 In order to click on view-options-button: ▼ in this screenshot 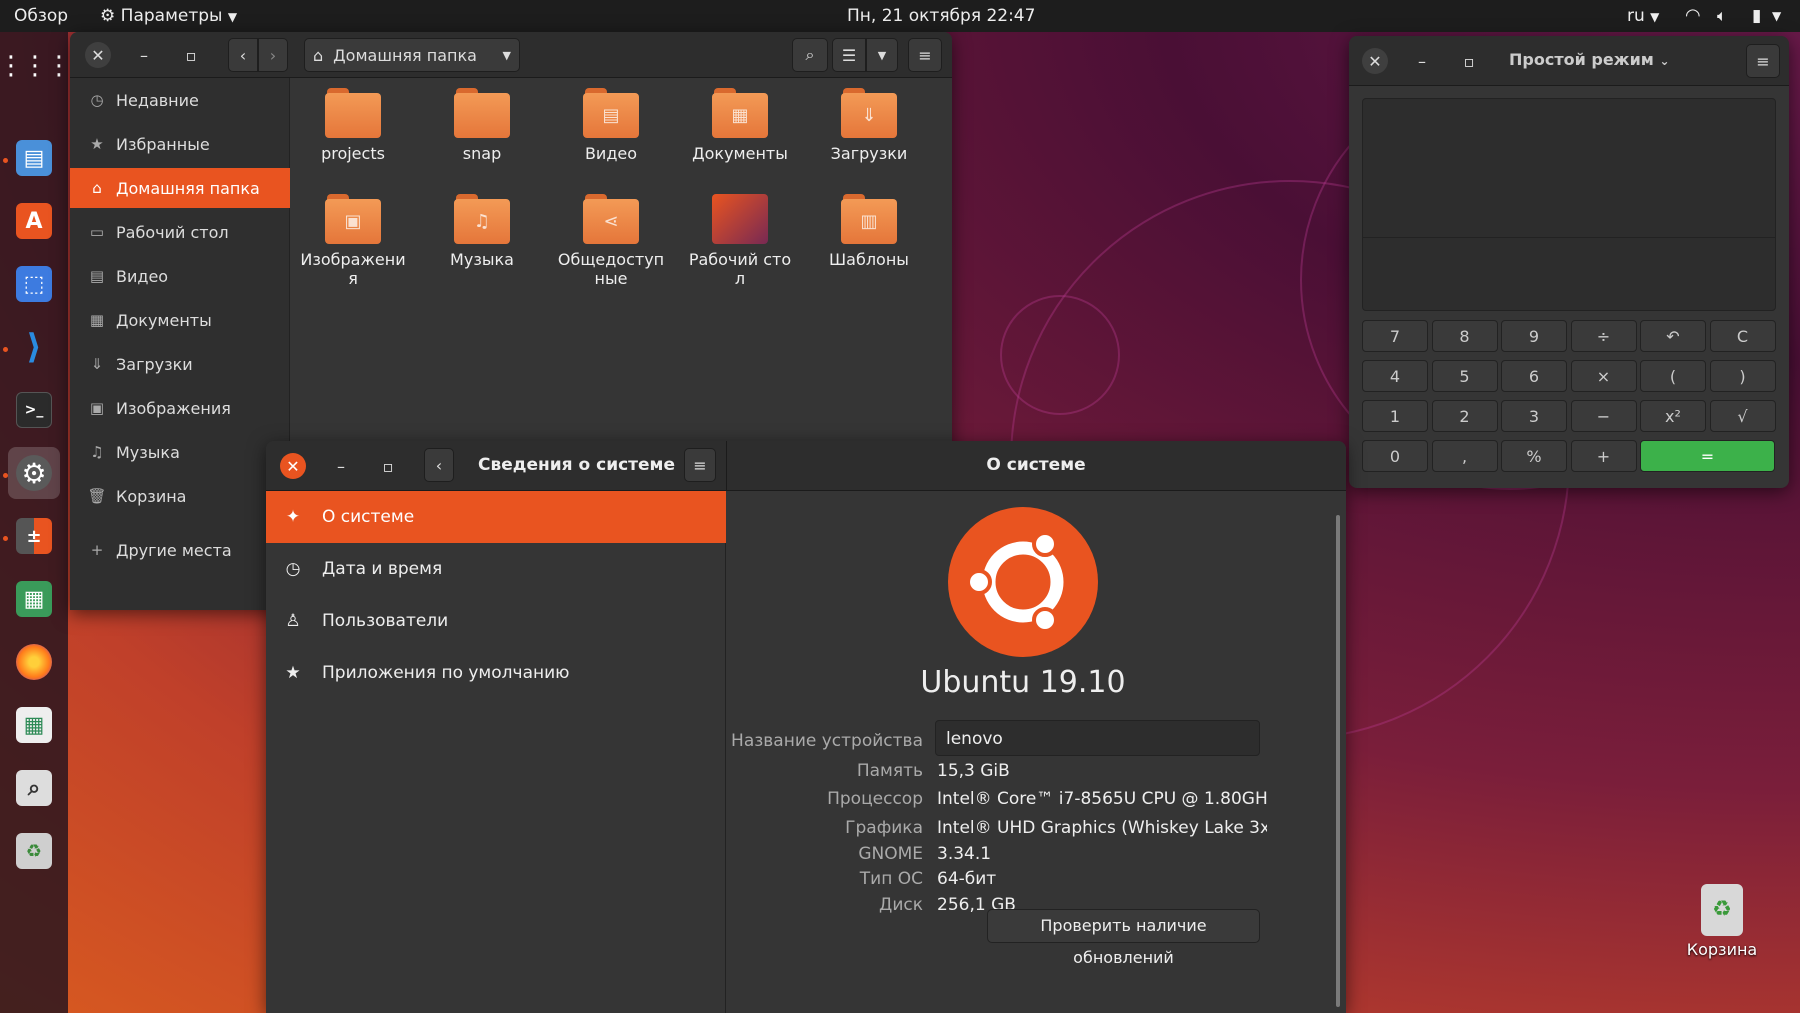, I will do `click(882, 55)`.